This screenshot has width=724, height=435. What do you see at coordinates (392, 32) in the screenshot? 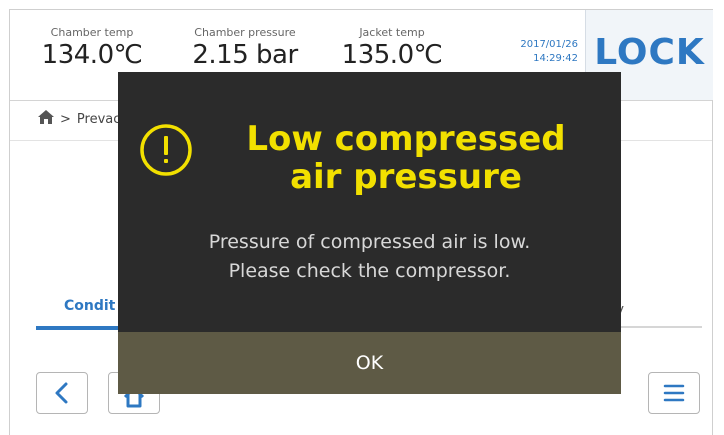
I see `jacket-temp-label: Jacket temp` at bounding box center [392, 32].